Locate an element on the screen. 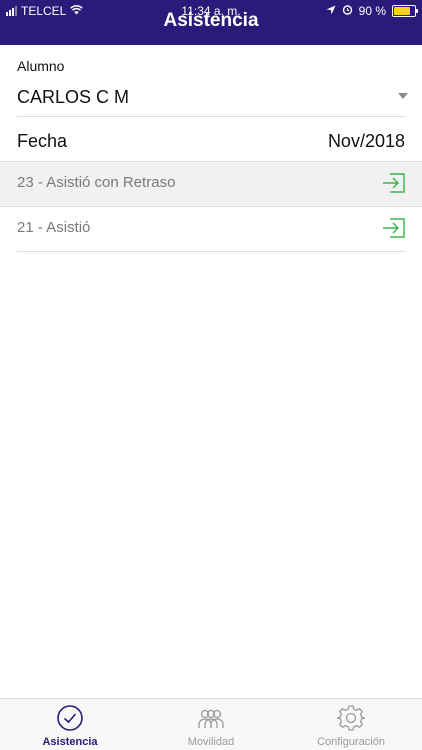 This screenshot has width=422, height=750. gear-icon is located at coordinates (351, 718).